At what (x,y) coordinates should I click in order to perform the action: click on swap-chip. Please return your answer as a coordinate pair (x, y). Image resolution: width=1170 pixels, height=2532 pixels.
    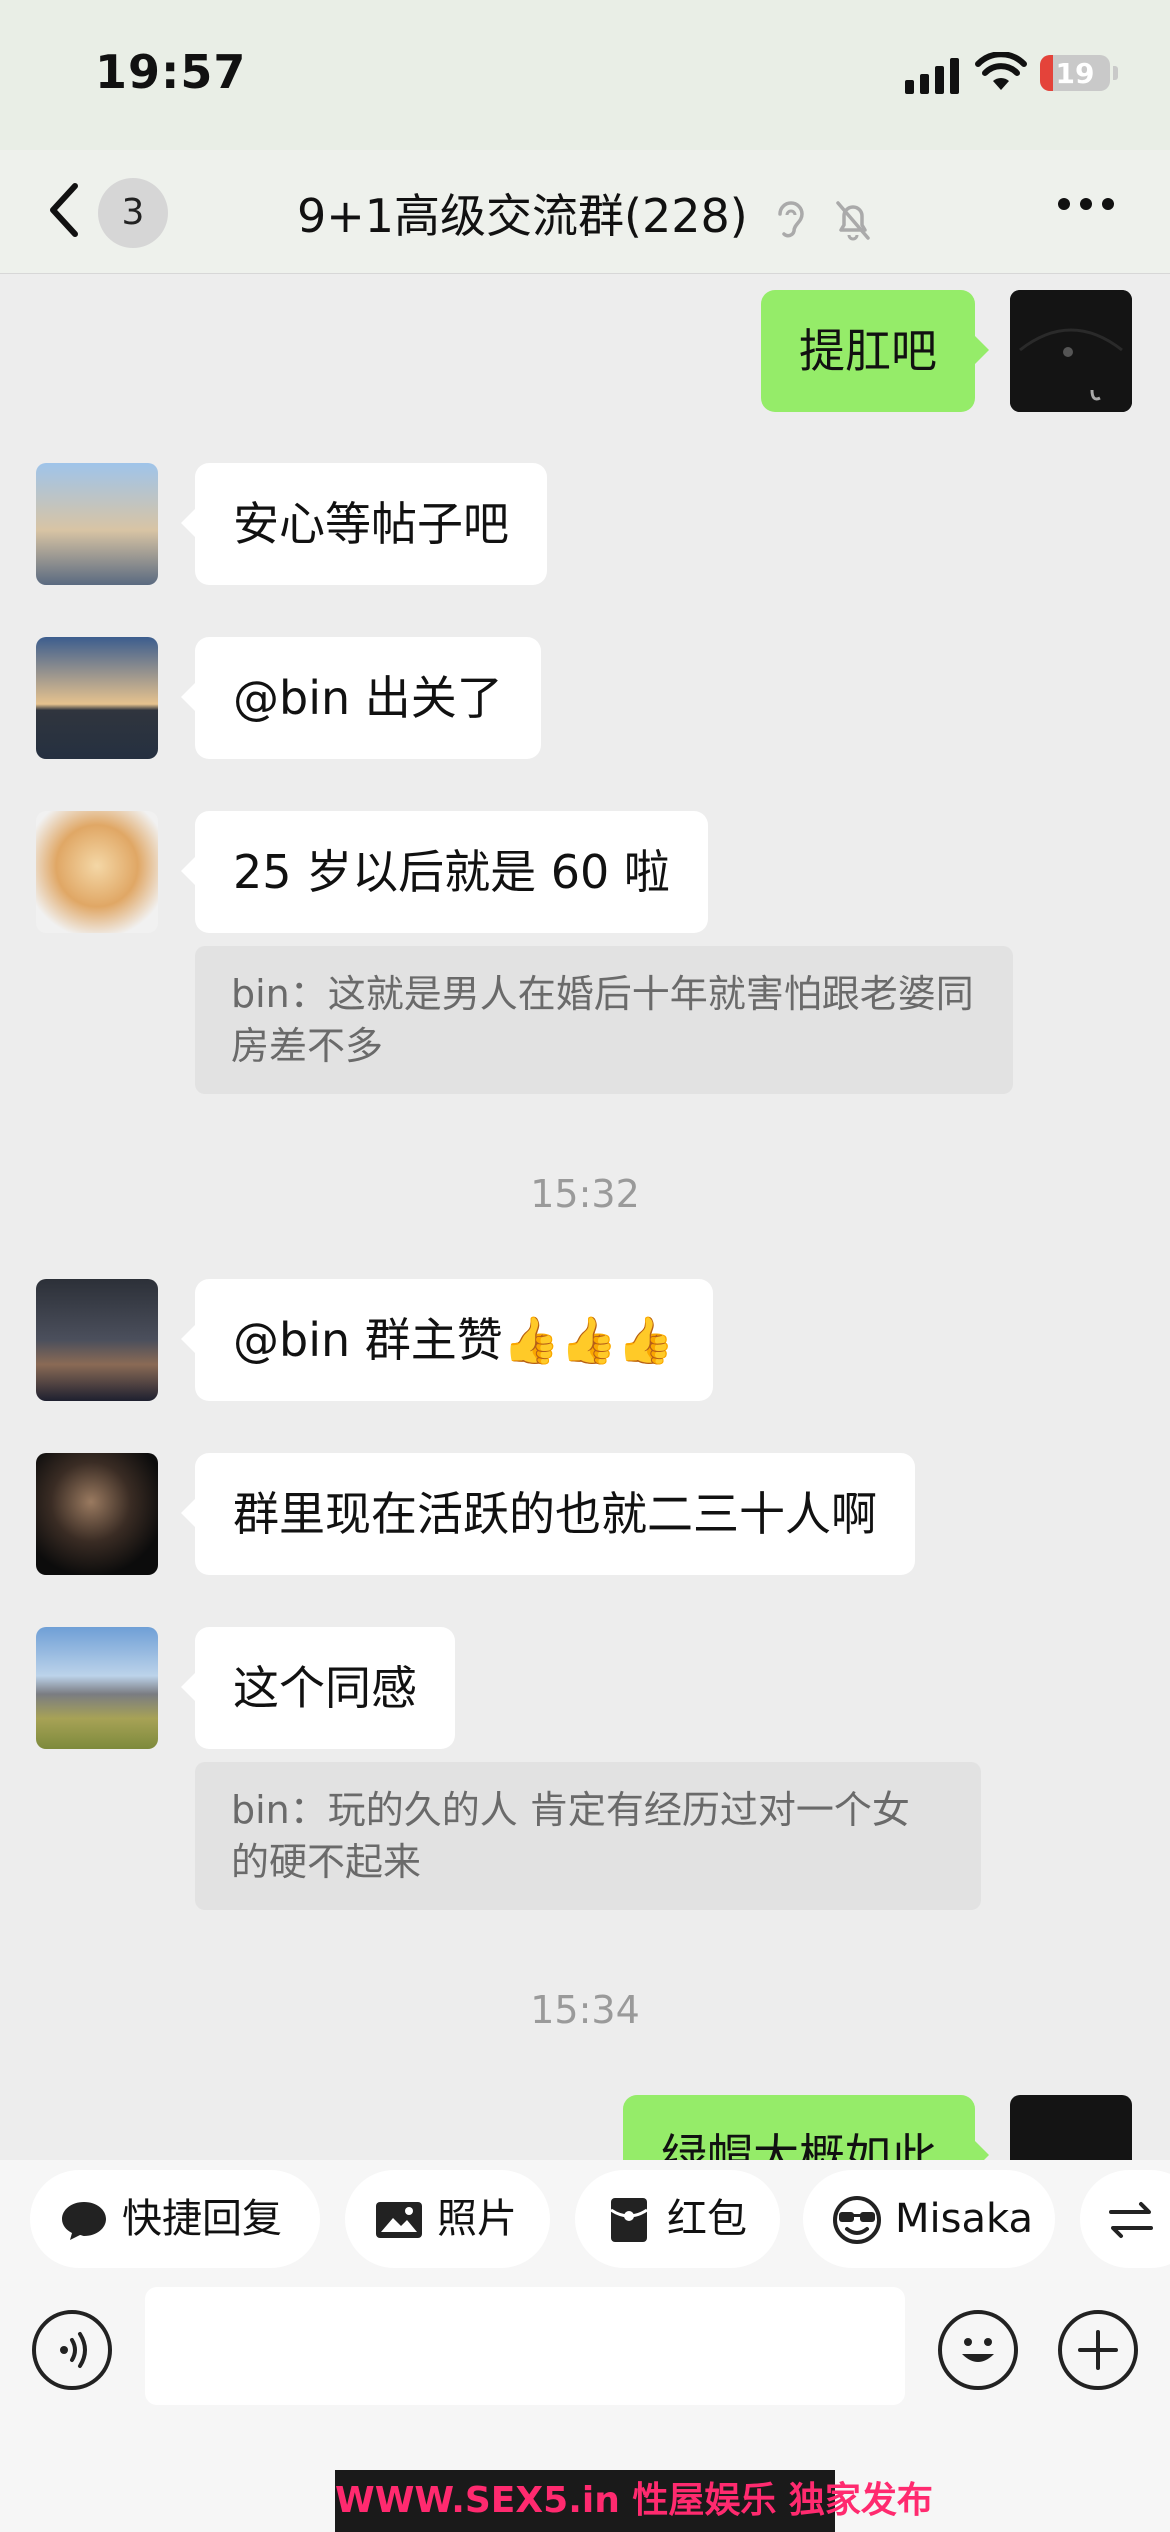
    Looking at the image, I should click on (1125, 2219).